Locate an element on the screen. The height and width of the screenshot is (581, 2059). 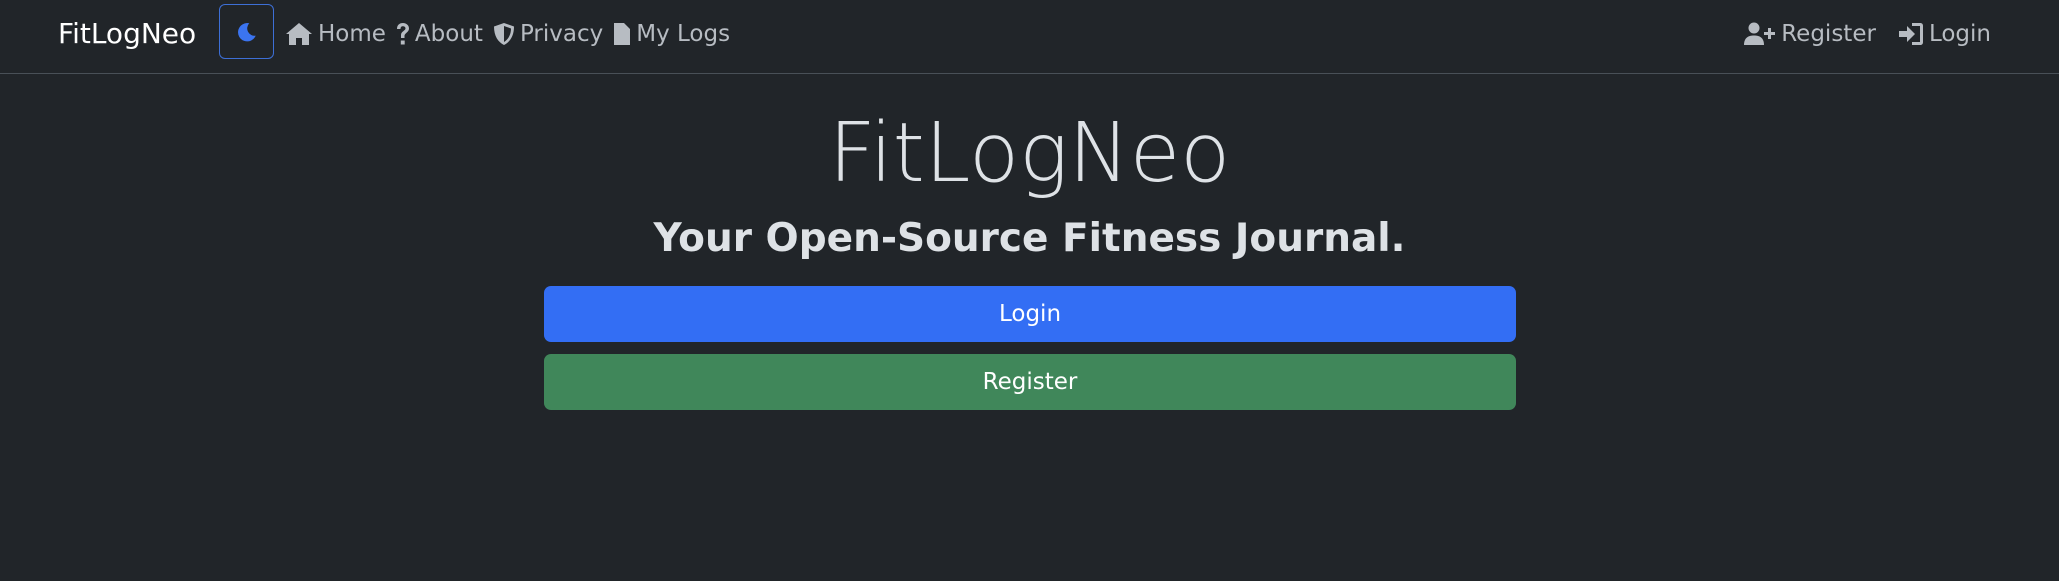
moon-icon is located at coordinates (246, 31).